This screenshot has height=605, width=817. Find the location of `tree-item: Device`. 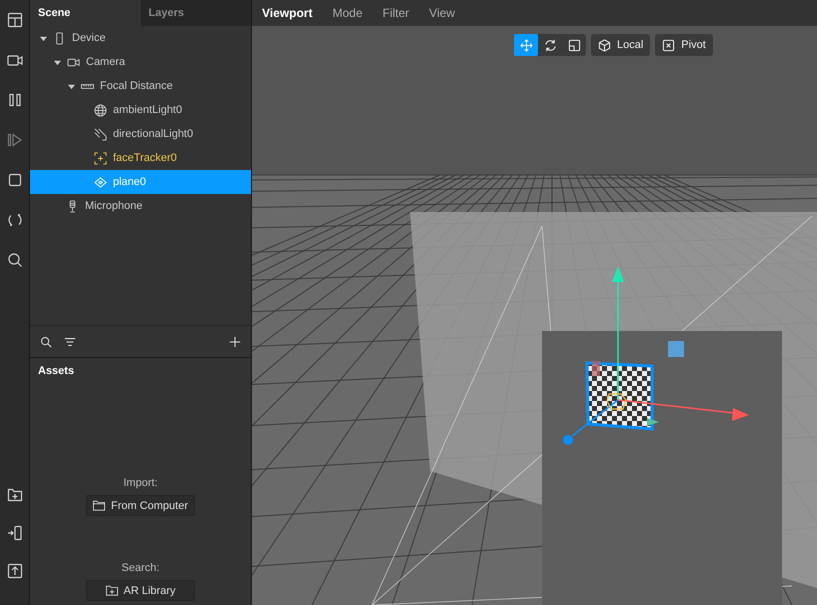

tree-item: Device is located at coordinates (140, 38).